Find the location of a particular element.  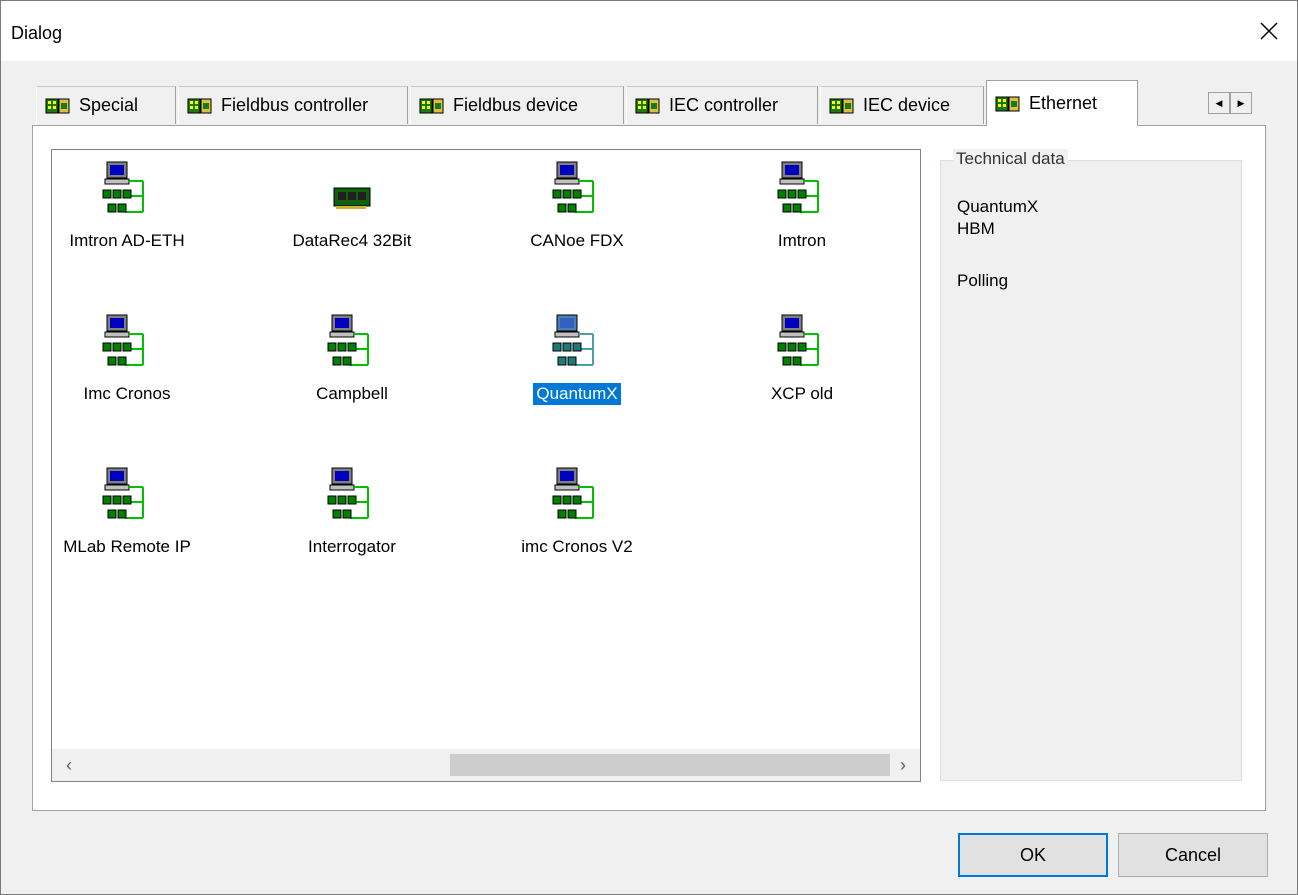

device-label: XCP old is located at coordinates (802, 393).